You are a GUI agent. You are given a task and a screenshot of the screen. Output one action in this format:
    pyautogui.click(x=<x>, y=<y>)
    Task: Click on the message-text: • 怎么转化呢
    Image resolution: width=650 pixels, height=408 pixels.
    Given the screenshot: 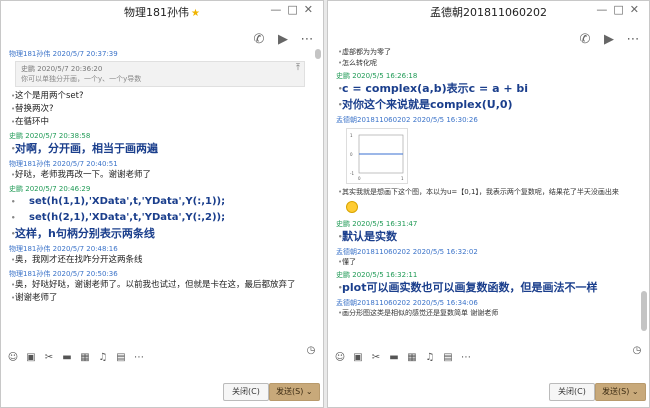 What is the action you would take?
    pyautogui.click(x=492, y=63)
    